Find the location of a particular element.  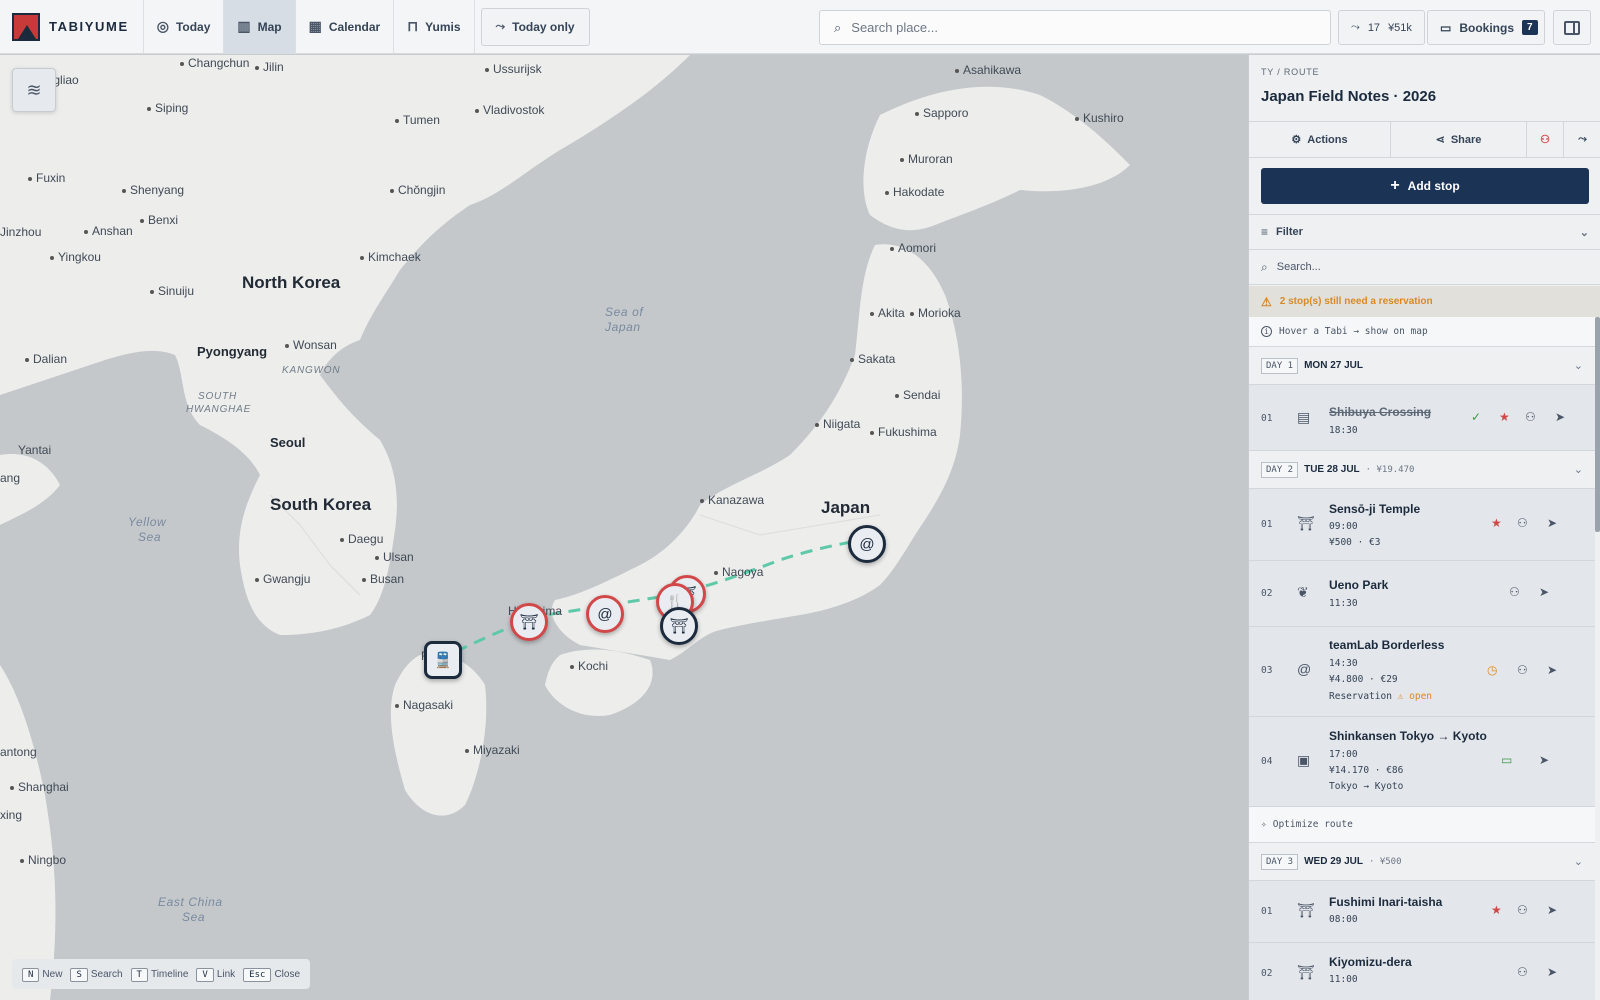

warning-icon: ⚠ is located at coordinates (1266, 301).